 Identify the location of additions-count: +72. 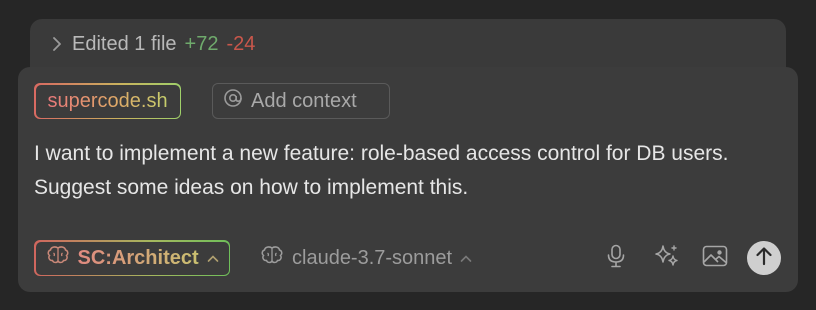
(201, 43).